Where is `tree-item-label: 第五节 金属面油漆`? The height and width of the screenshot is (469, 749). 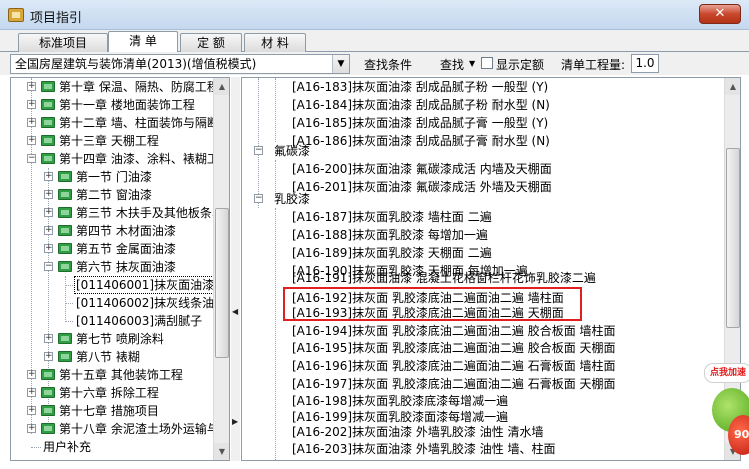 tree-item-label: 第五节 金属面油漆 is located at coordinates (126, 249).